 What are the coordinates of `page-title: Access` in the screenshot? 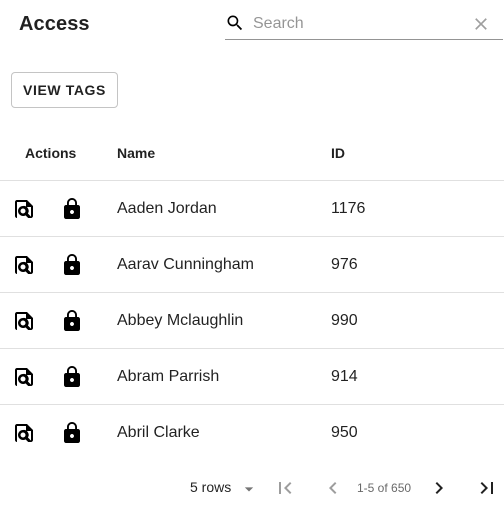 It's located at (54, 24).